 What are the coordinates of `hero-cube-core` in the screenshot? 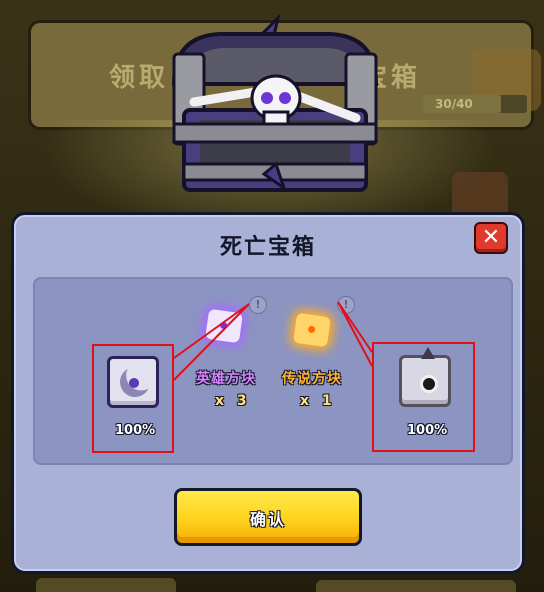 It's located at (223, 325).